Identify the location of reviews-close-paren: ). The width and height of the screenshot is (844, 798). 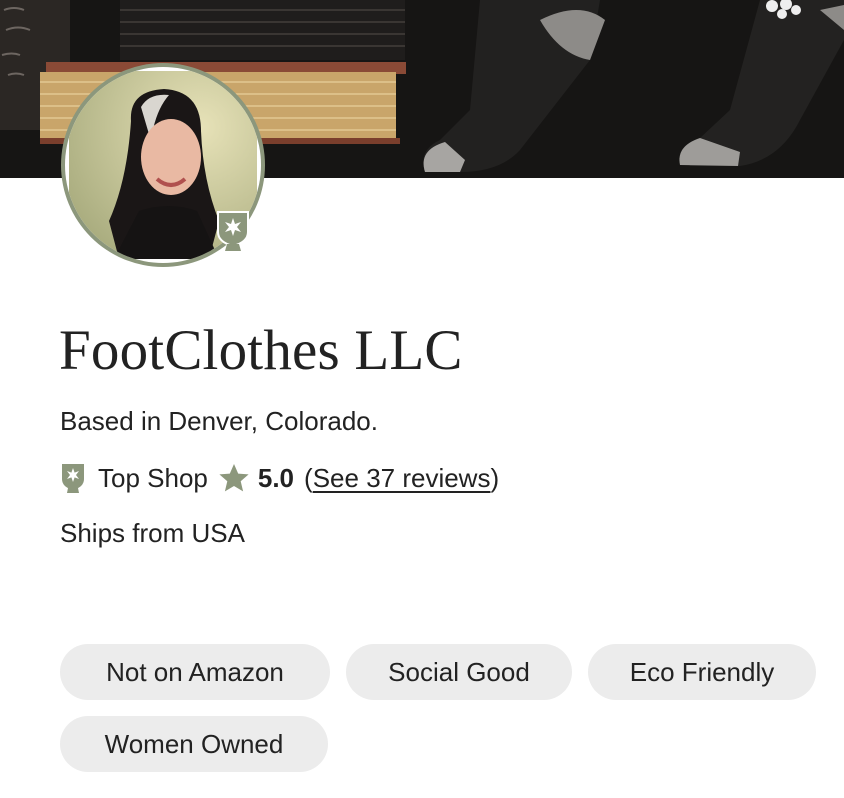
(495, 477).